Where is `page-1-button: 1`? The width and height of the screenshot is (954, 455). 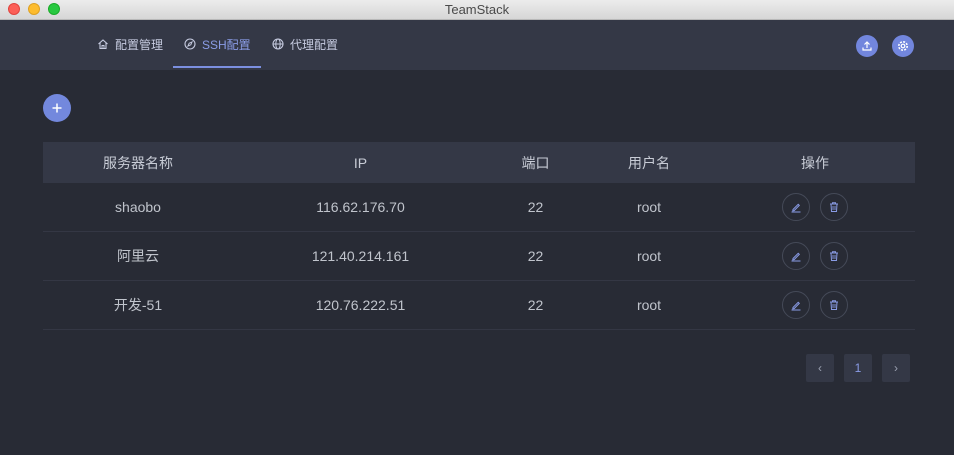
page-1-button: 1 is located at coordinates (858, 368).